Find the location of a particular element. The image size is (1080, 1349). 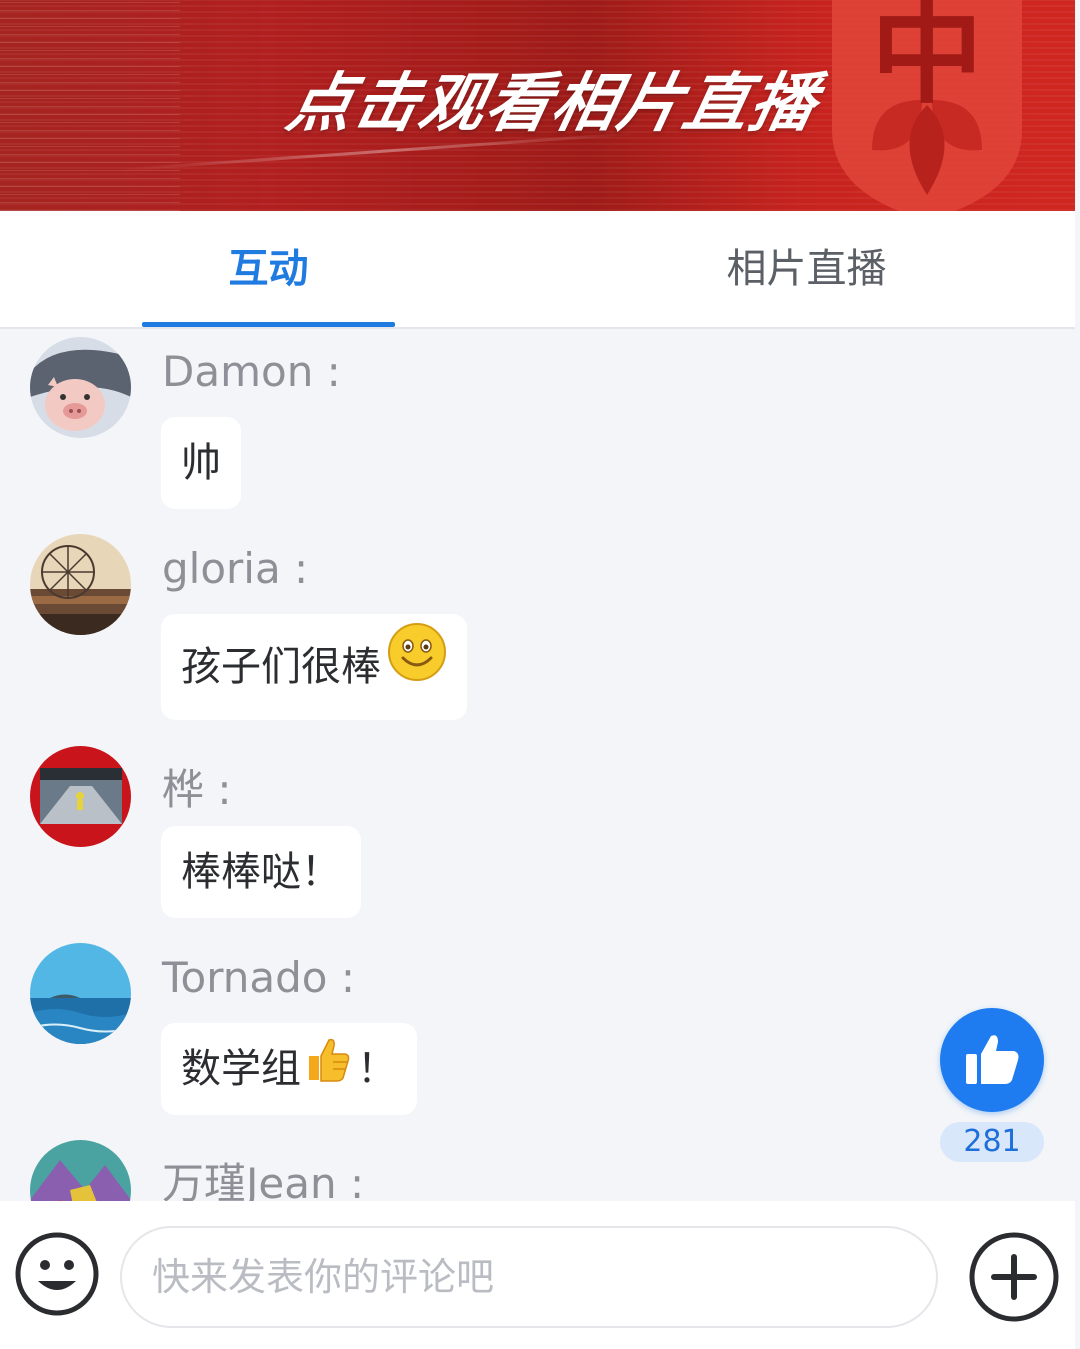

username-text: Tornado is located at coordinates (245, 977).